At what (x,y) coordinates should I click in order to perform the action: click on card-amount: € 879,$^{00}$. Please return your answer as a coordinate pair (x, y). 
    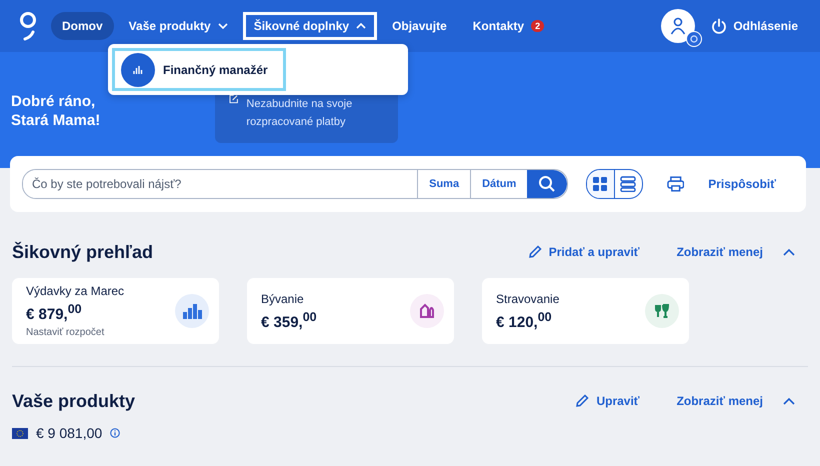
    Looking at the image, I should click on (54, 312).